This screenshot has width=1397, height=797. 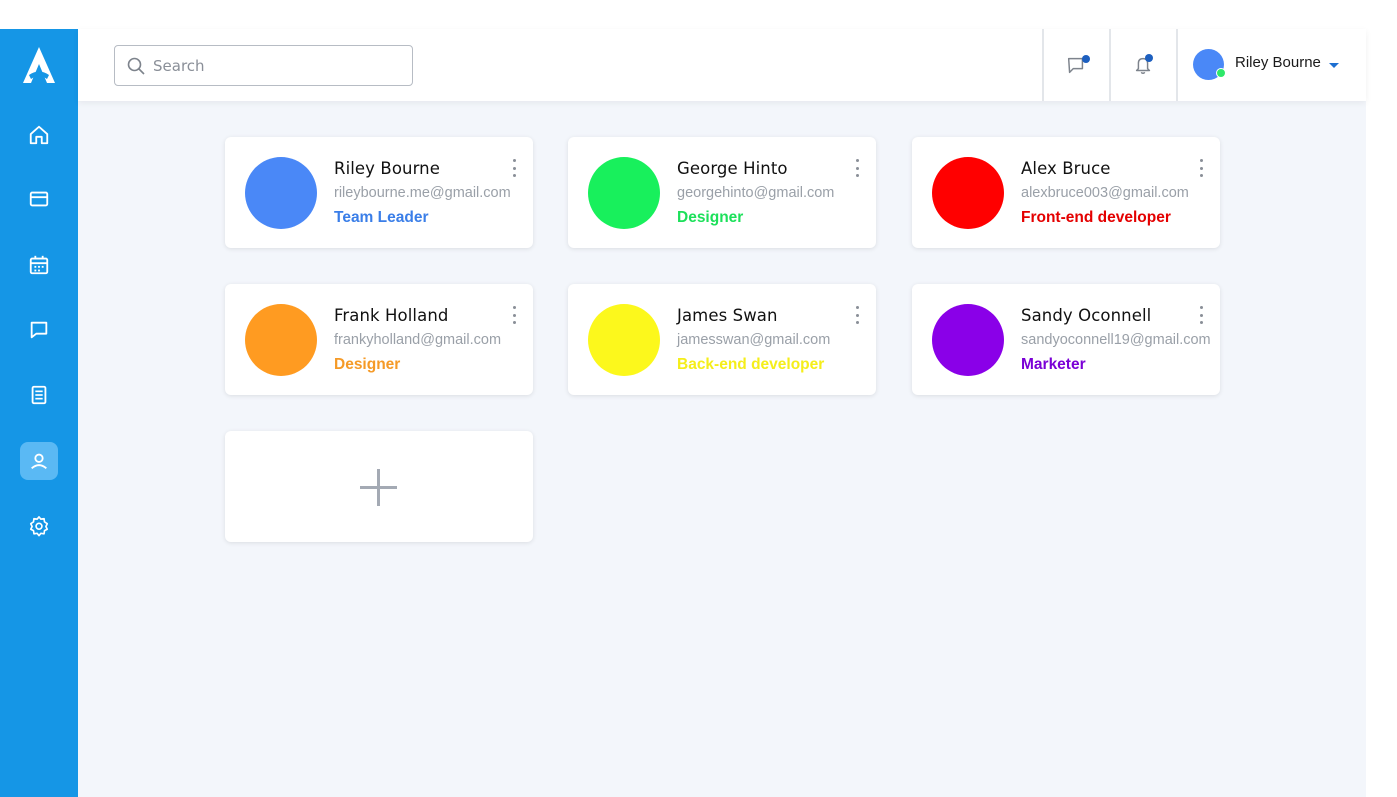 I want to click on sidebar-item-documents, so click(x=39, y=395).